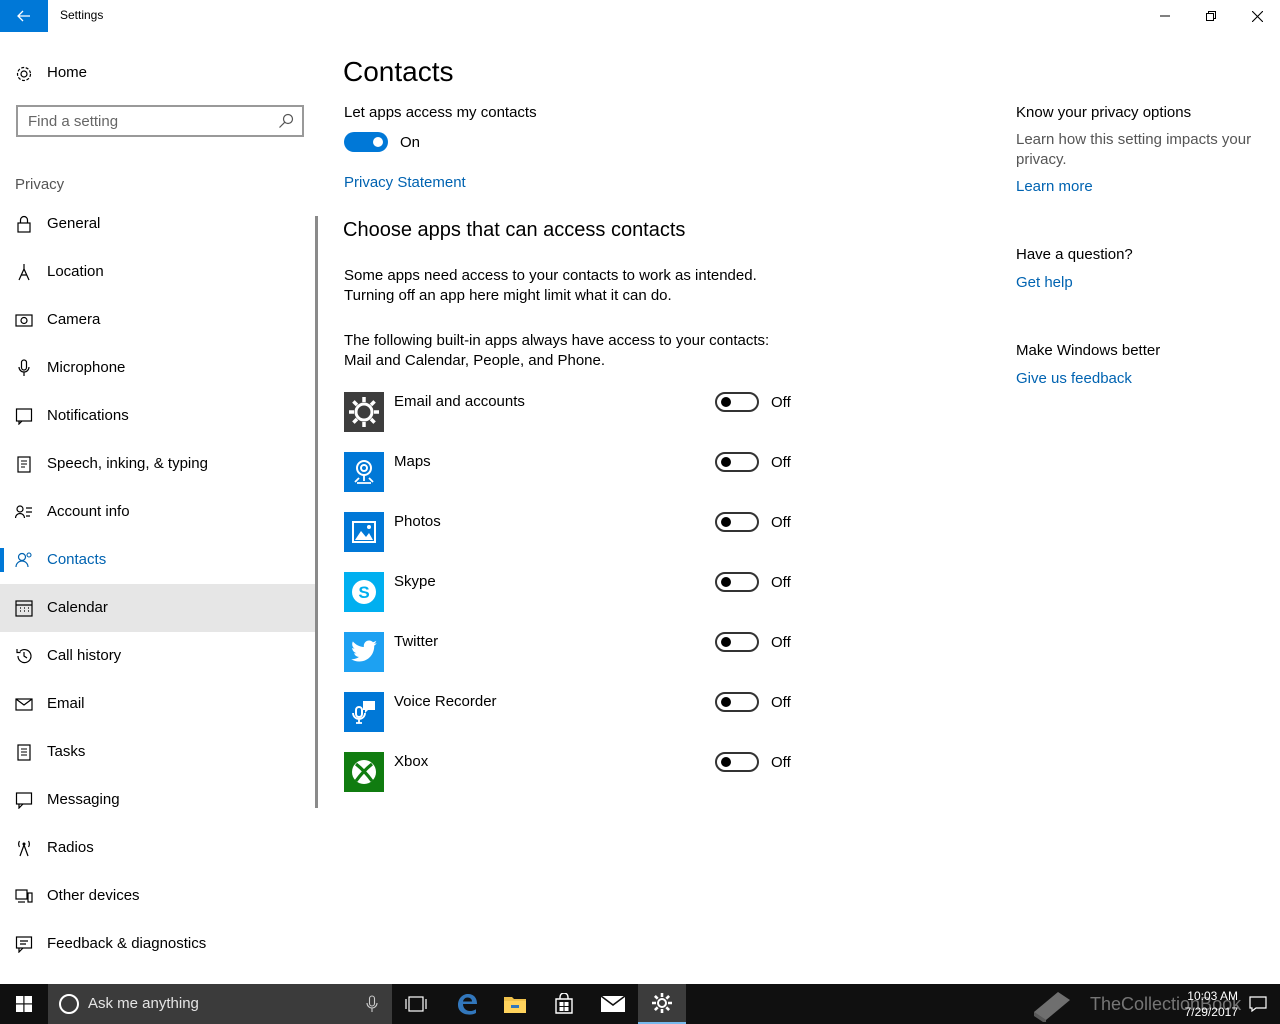 The image size is (1280, 1024). Describe the element at coordinates (75, 271) in the screenshot. I see `sidebar-item-label: Location` at that location.